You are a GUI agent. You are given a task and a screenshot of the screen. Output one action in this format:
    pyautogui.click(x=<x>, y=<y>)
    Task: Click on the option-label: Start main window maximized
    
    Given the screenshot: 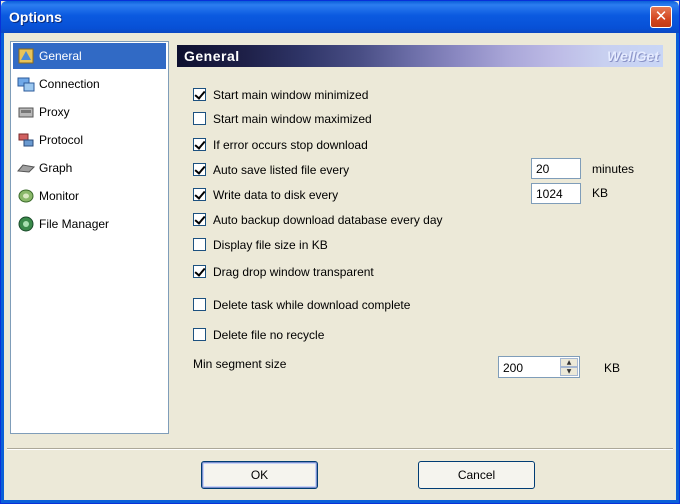 What is the action you would take?
    pyautogui.click(x=292, y=119)
    